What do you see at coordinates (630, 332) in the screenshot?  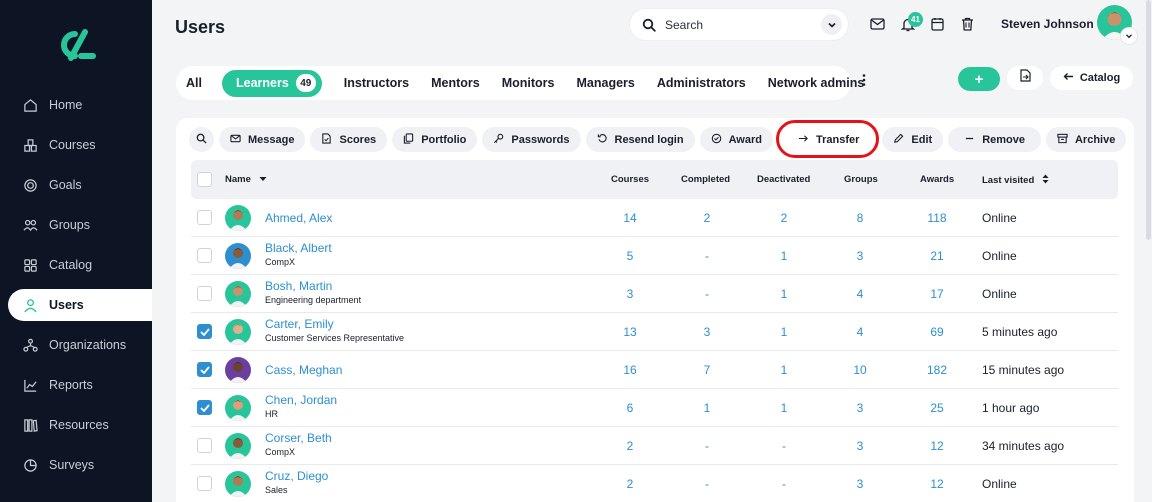 I see `cell-courses: 13` at bounding box center [630, 332].